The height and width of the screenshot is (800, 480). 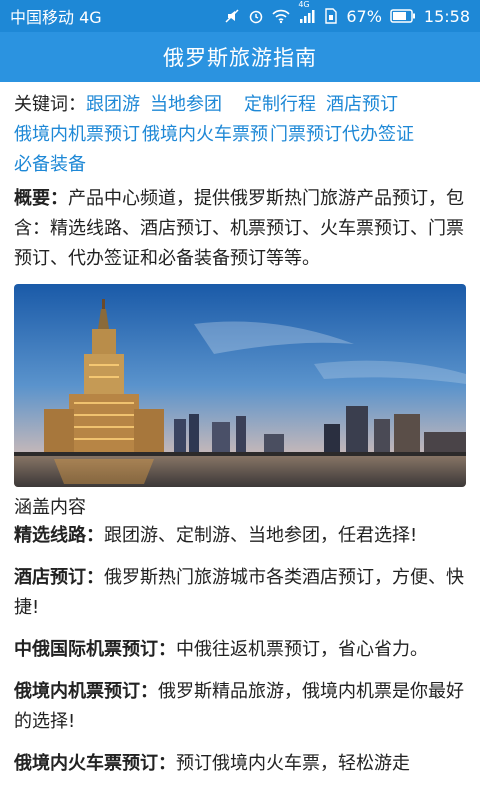 What do you see at coordinates (113, 104) in the screenshot?
I see `keyword-link: 跟团游` at bounding box center [113, 104].